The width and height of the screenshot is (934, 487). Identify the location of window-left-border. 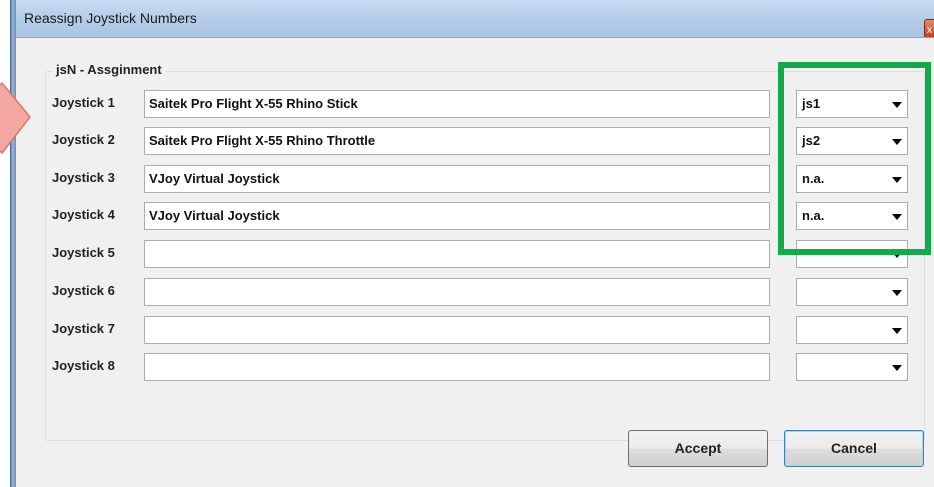
(13, 243).